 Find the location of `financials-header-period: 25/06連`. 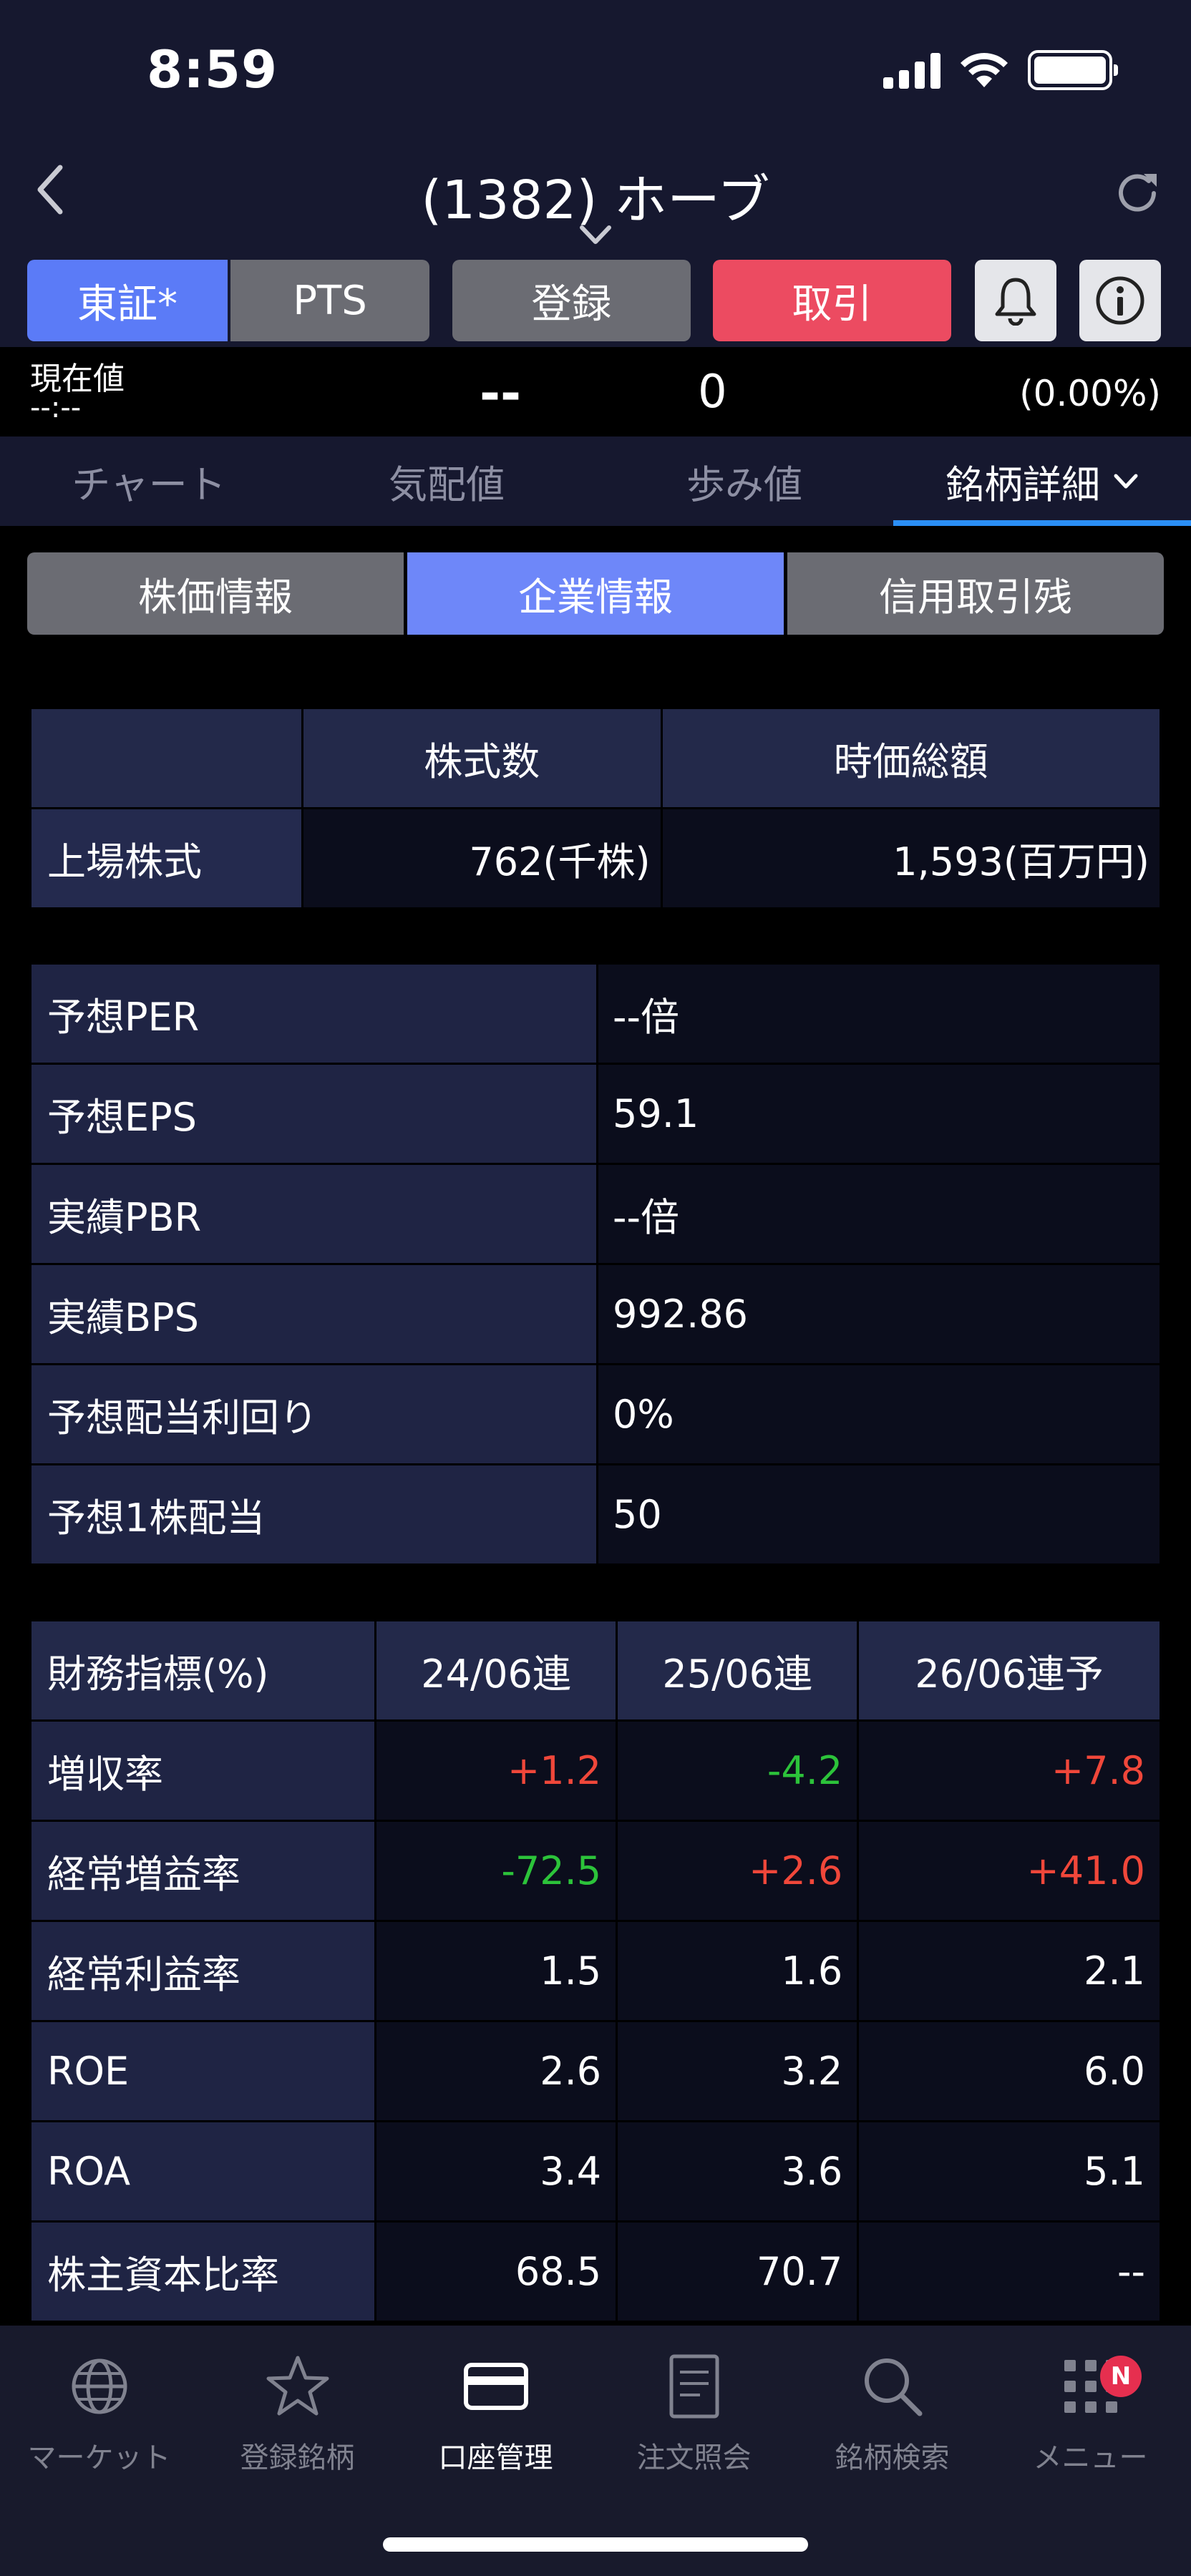

financials-header-period: 25/06連 is located at coordinates (738, 1670).